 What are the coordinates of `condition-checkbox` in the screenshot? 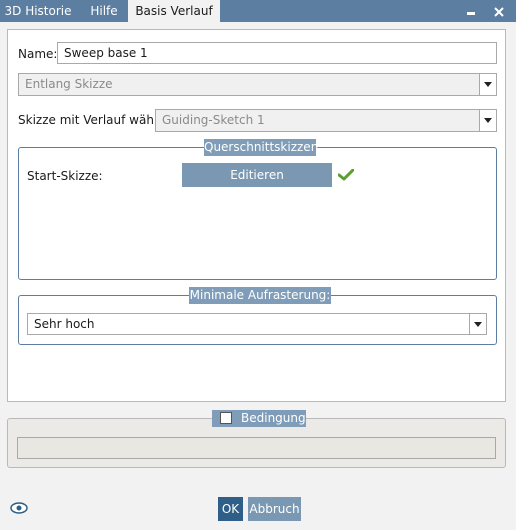 It's located at (226, 418).